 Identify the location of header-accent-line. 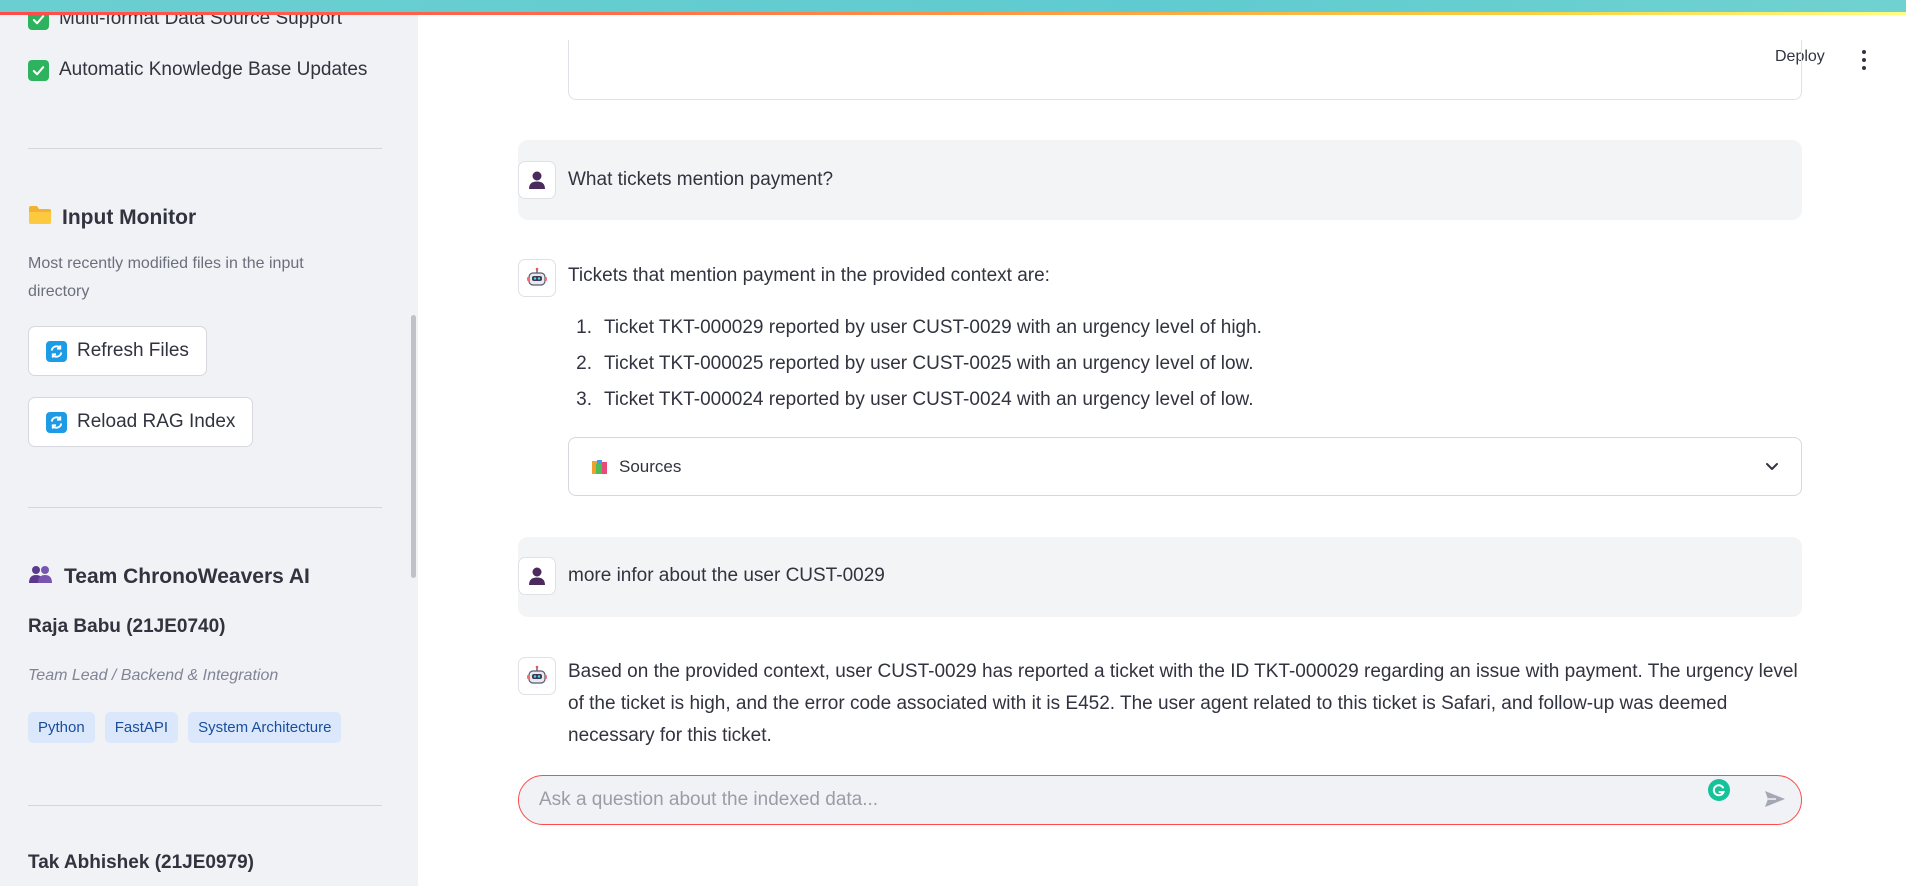
(953, 13).